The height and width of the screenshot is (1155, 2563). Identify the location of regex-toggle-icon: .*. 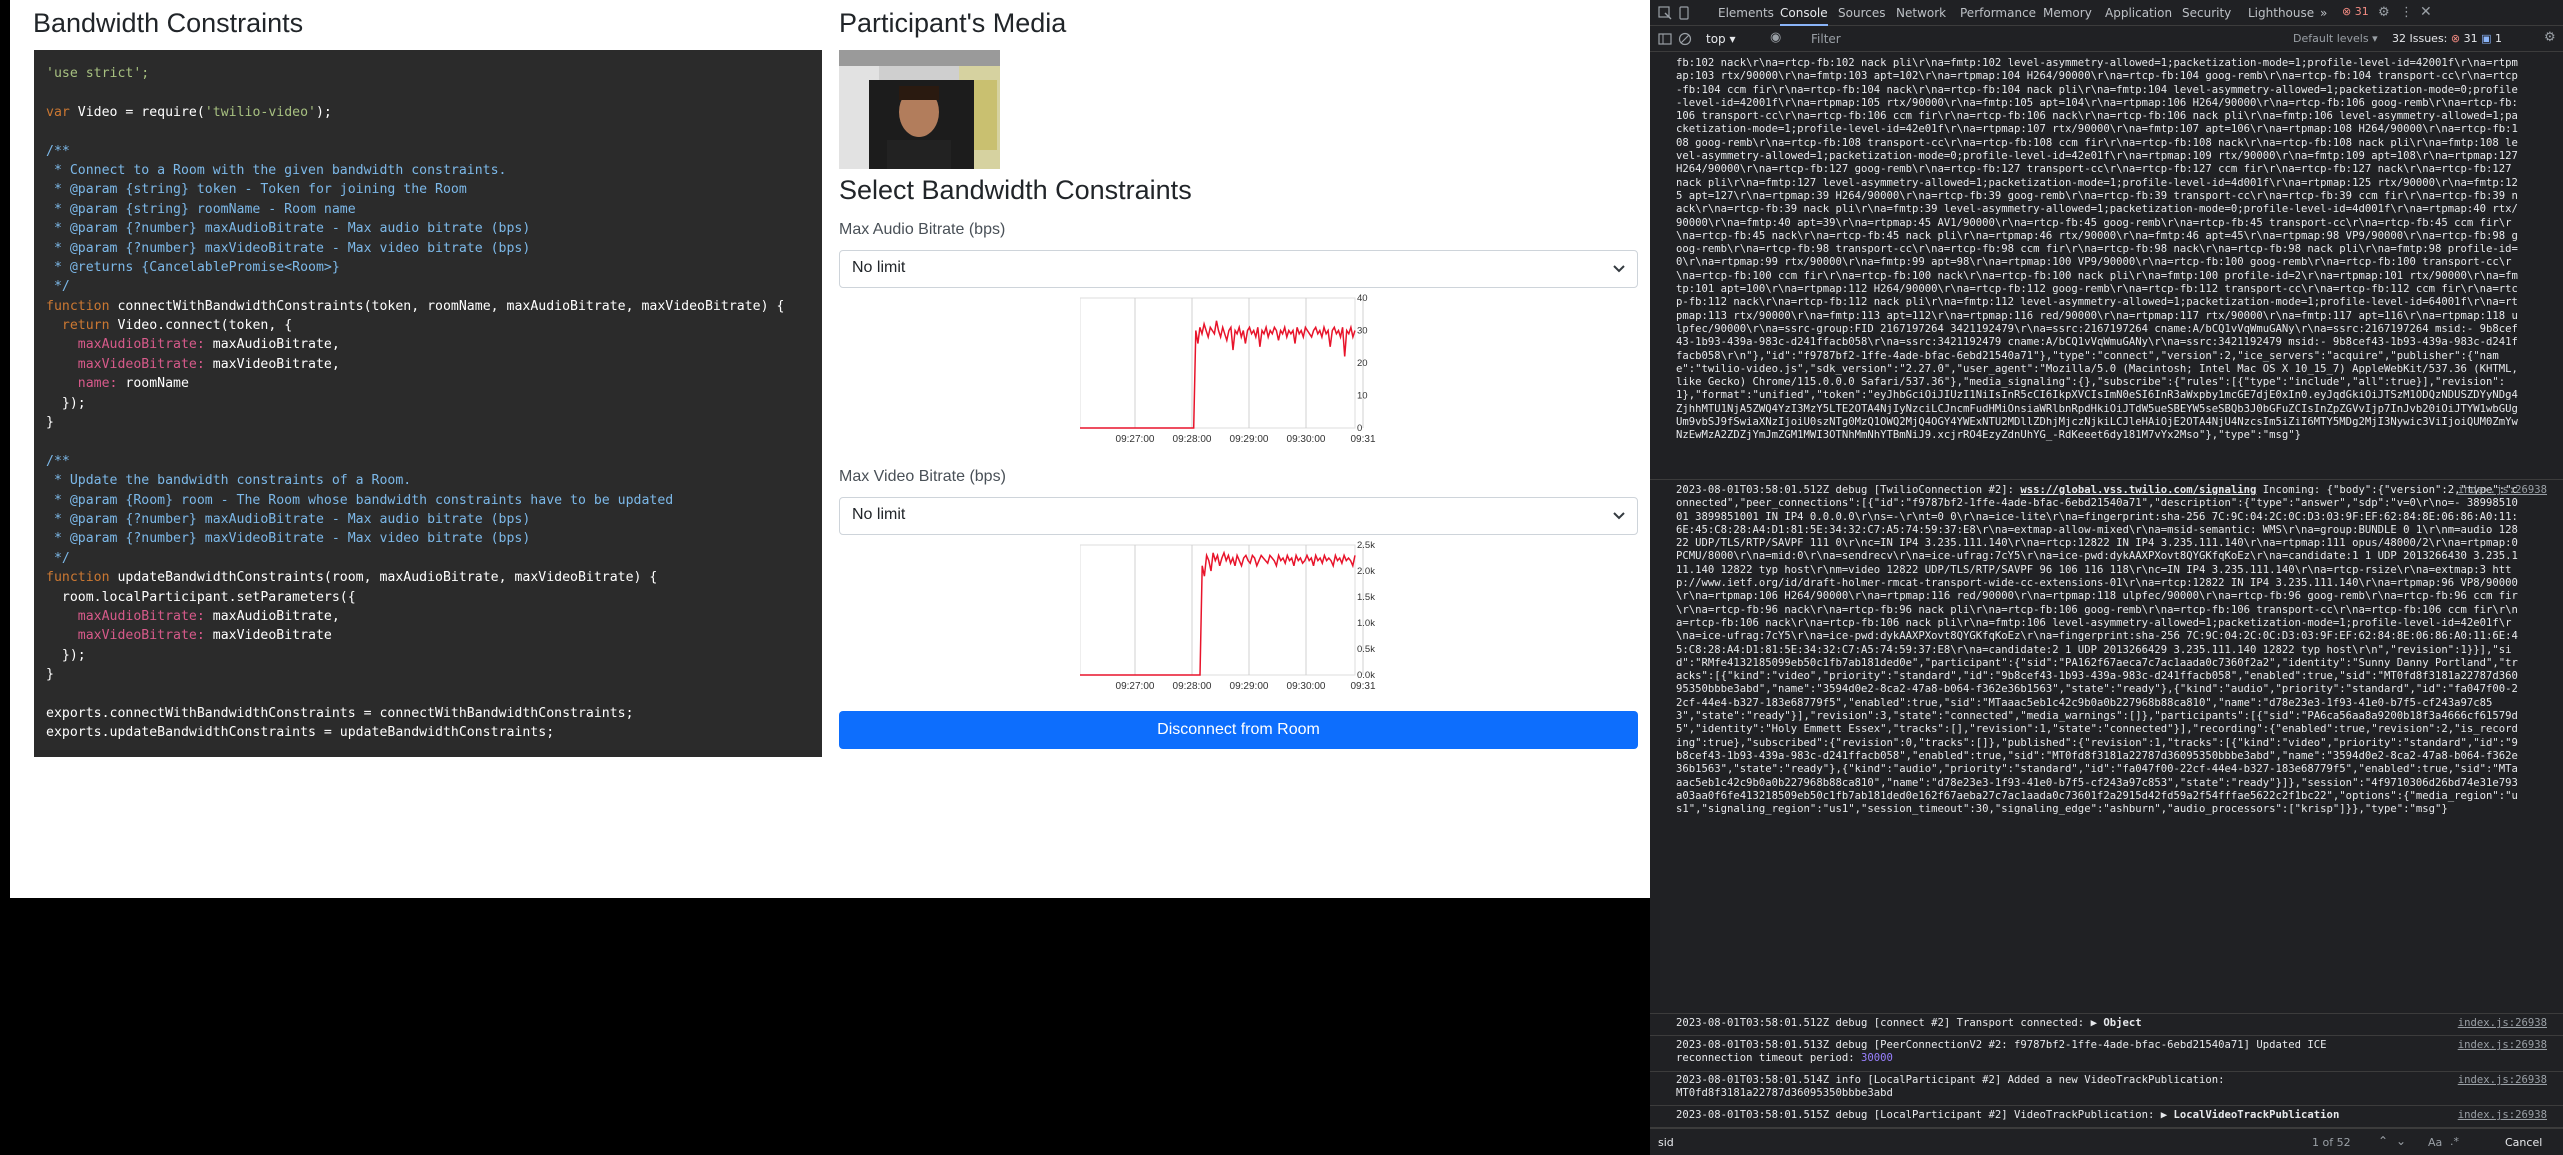
(2454, 1141).